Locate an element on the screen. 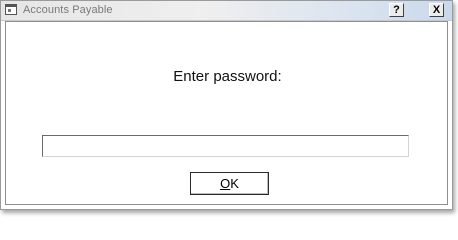 The width and height of the screenshot is (458, 240). app-window-icon is located at coordinates (11, 9).